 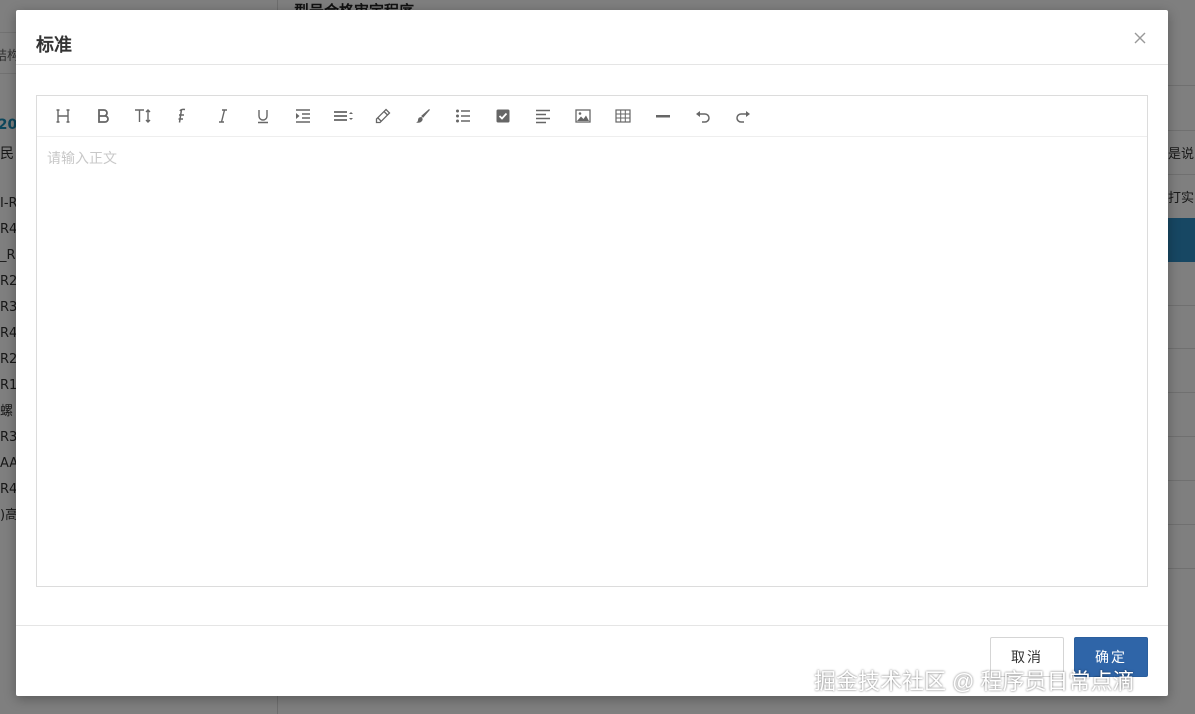 I want to click on divider-icon, so click(x=663, y=116).